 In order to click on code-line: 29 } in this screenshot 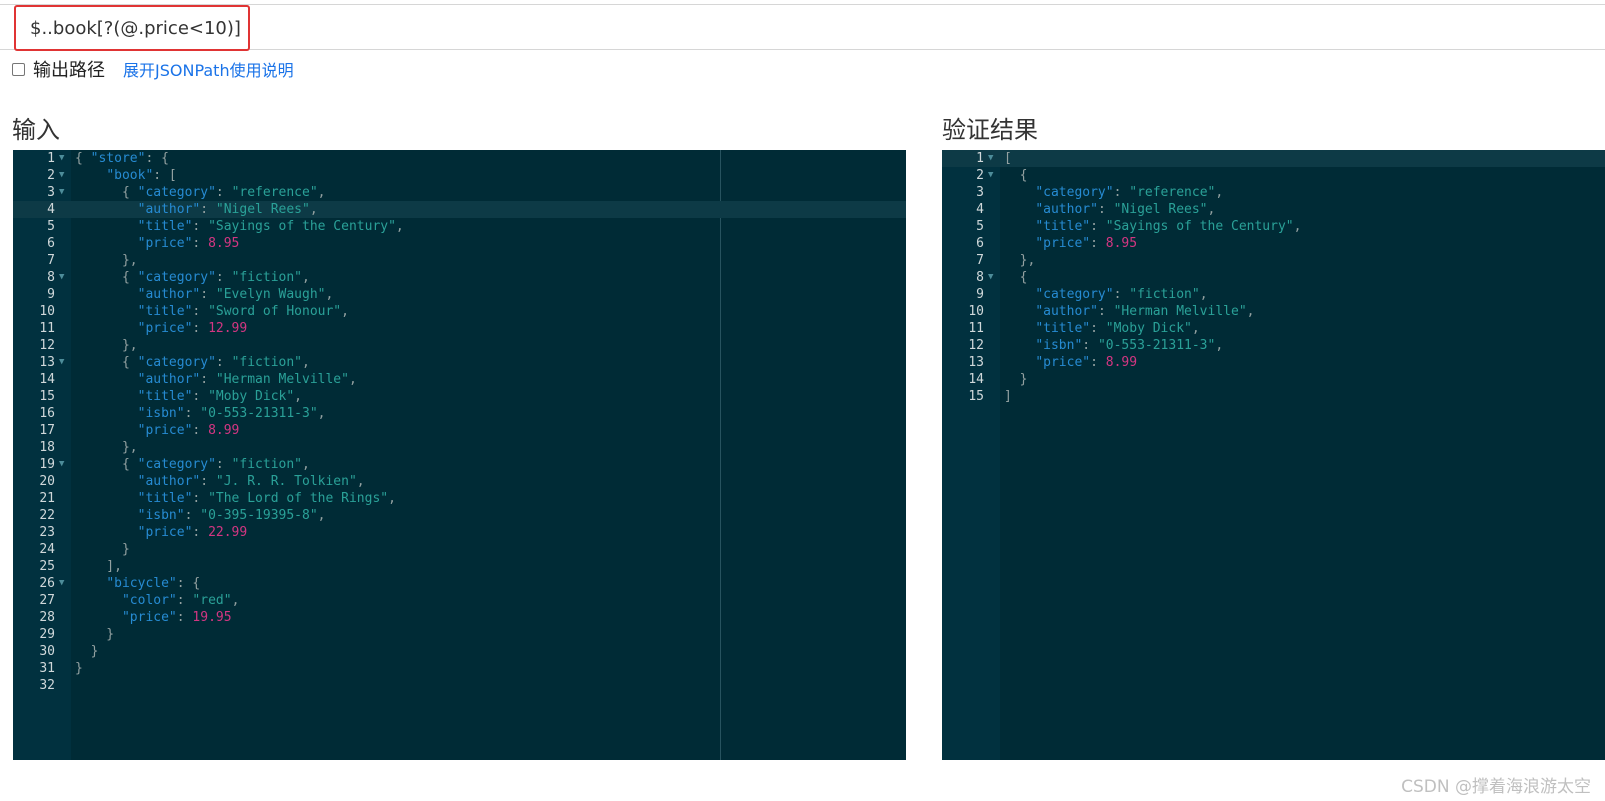, I will do `click(459, 634)`.